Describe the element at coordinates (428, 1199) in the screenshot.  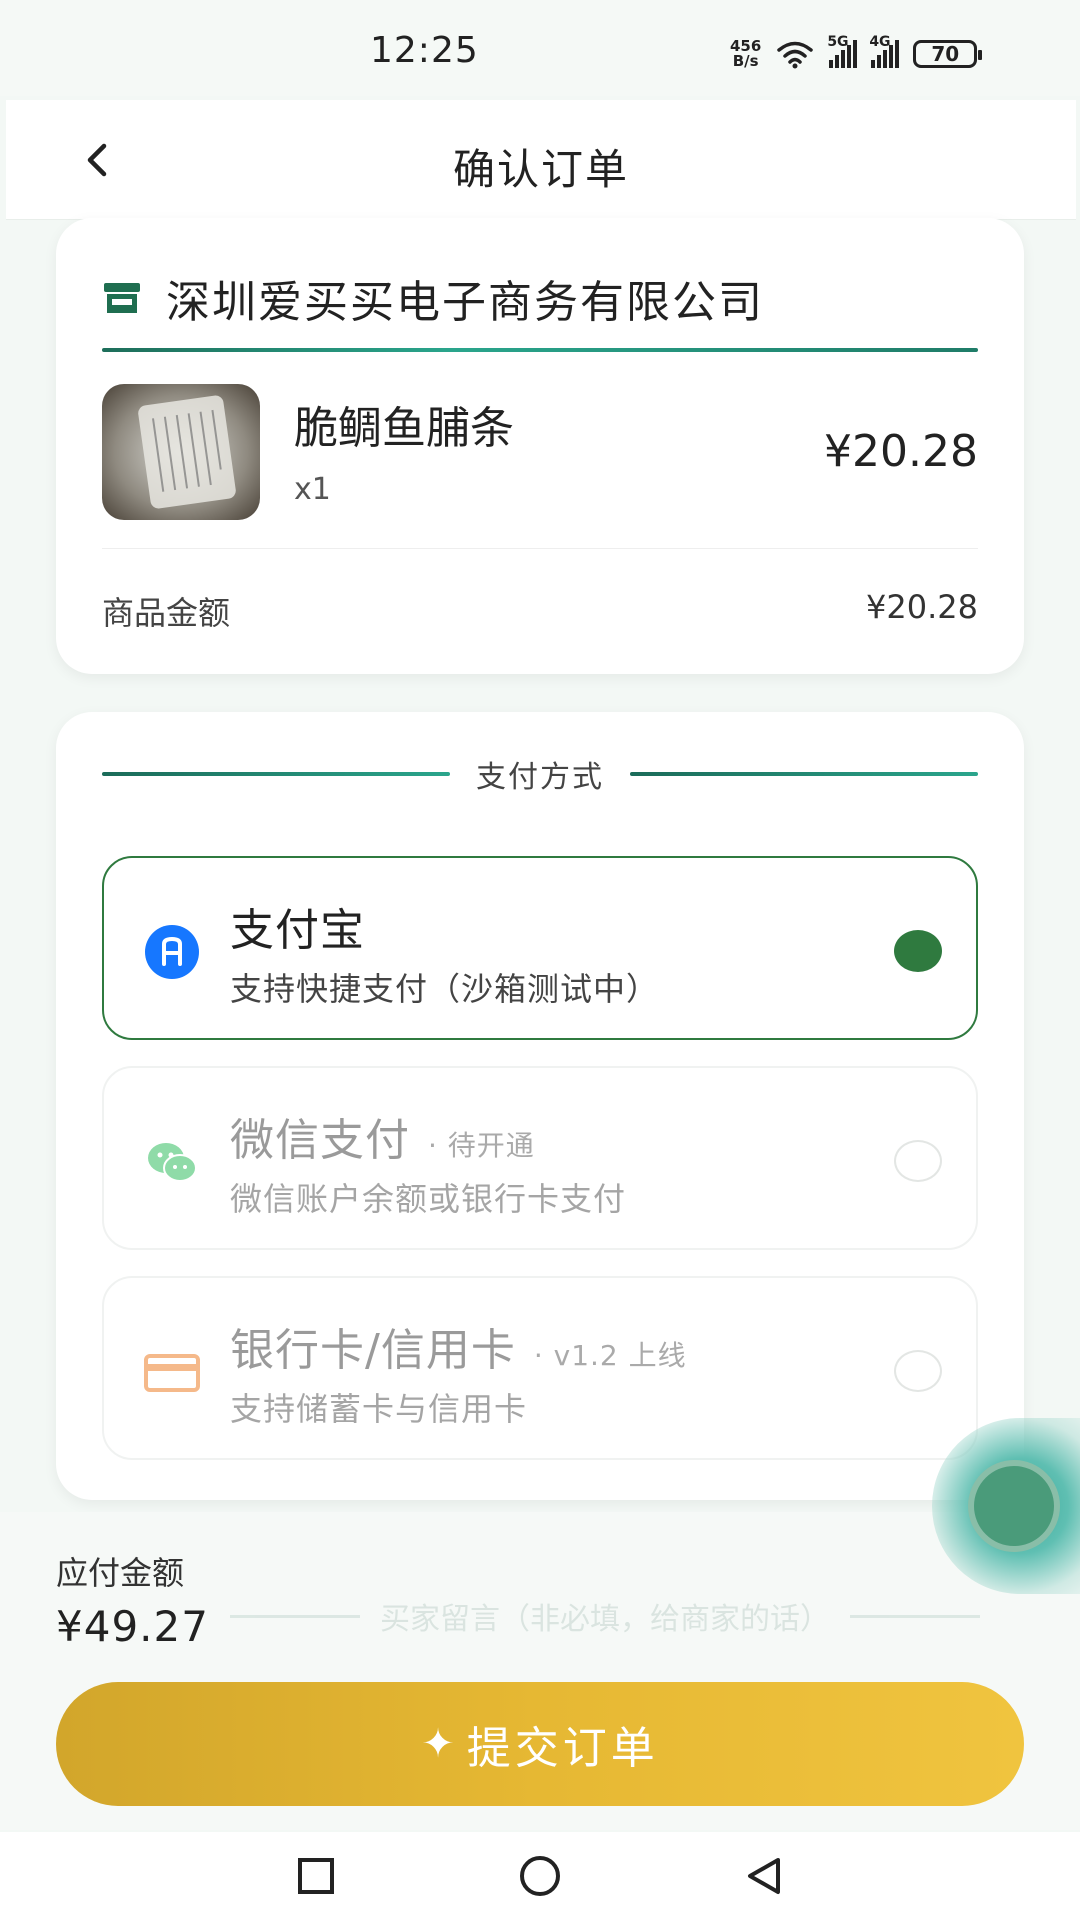
I see `option-subtitle: 微信账户余额或银行卡支付` at that location.